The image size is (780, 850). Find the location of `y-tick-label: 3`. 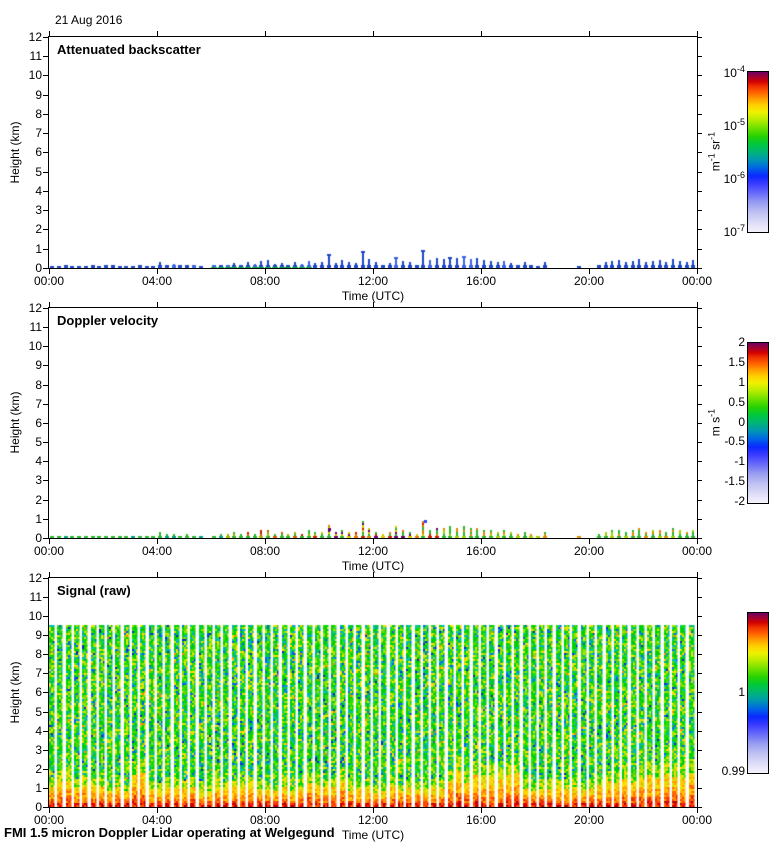

y-tick-label: 3 is located at coordinates (38, 750).